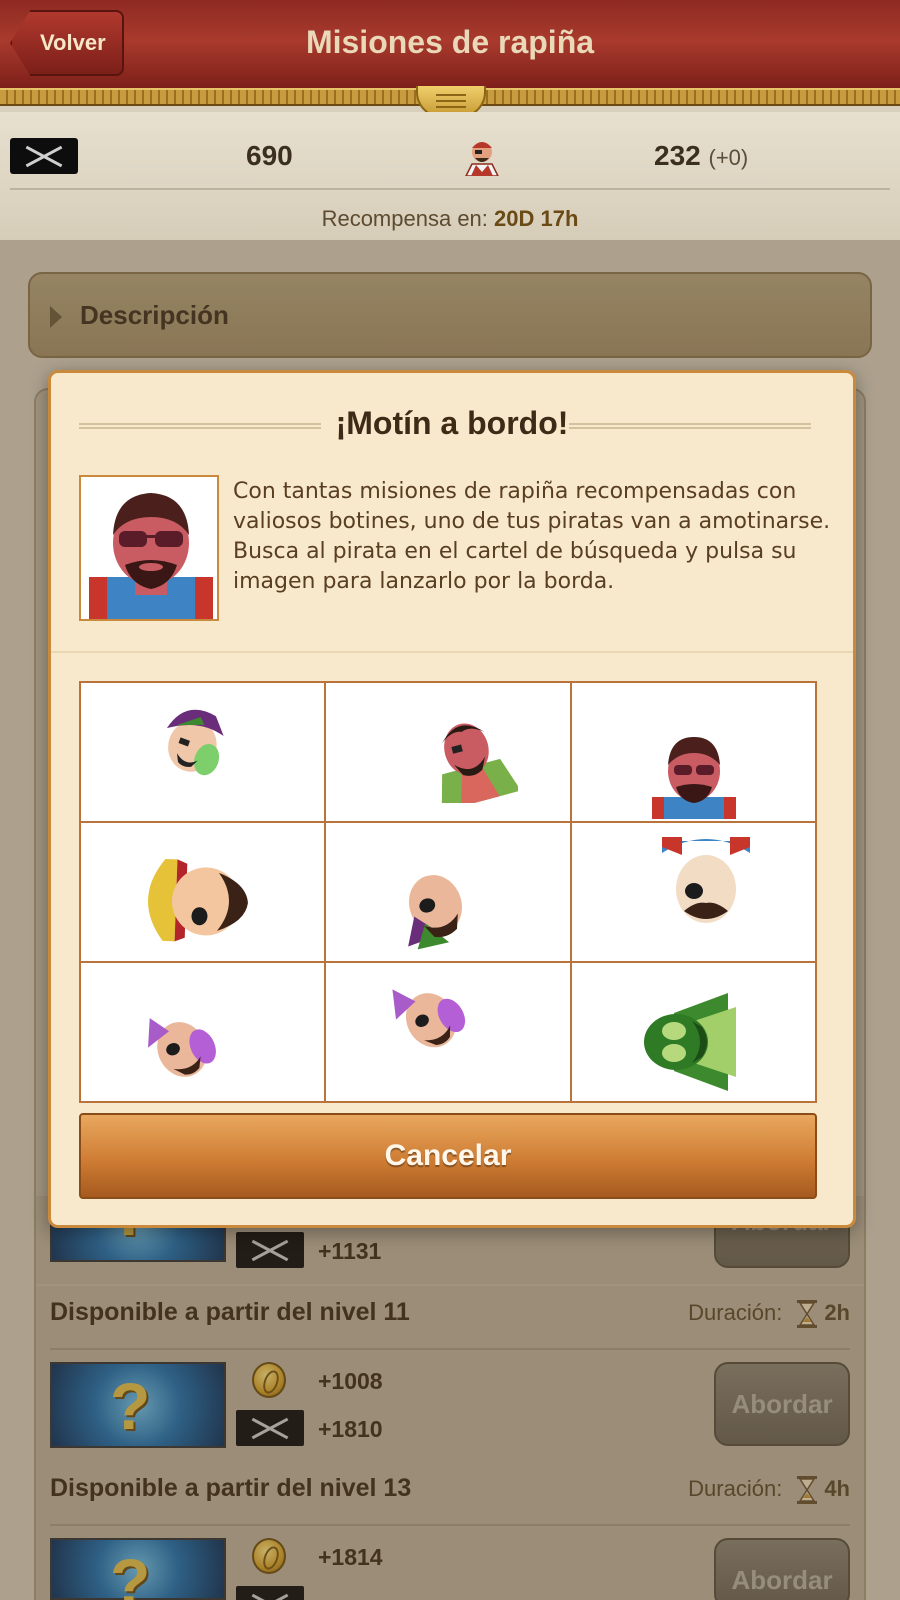 The height and width of the screenshot is (1600, 900). What do you see at coordinates (450, 189) in the screenshot?
I see `stats-divider` at bounding box center [450, 189].